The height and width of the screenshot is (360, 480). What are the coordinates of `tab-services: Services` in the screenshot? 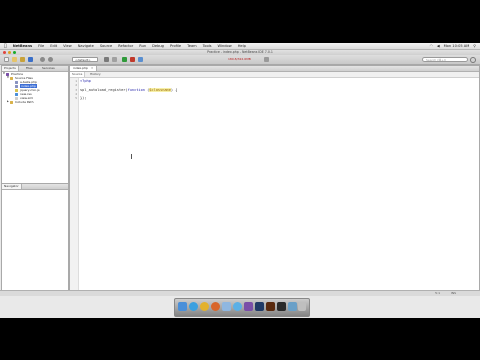 It's located at (48, 68).